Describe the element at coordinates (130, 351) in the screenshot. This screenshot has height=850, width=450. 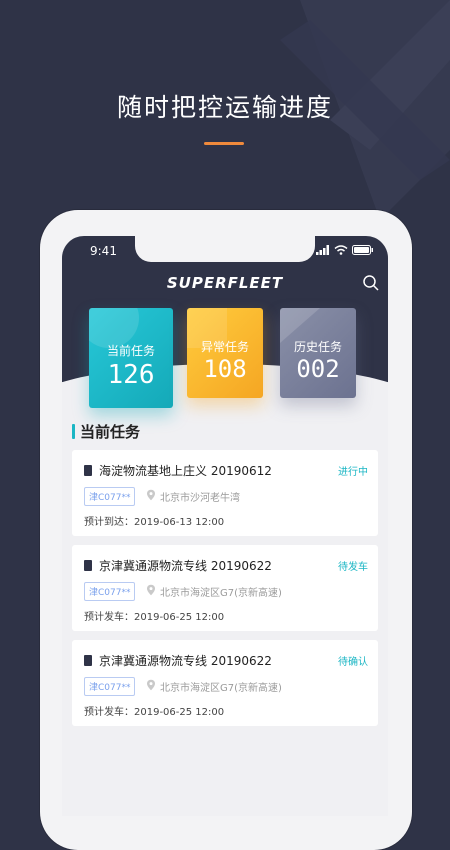
I see `card-label: 当前任务` at that location.